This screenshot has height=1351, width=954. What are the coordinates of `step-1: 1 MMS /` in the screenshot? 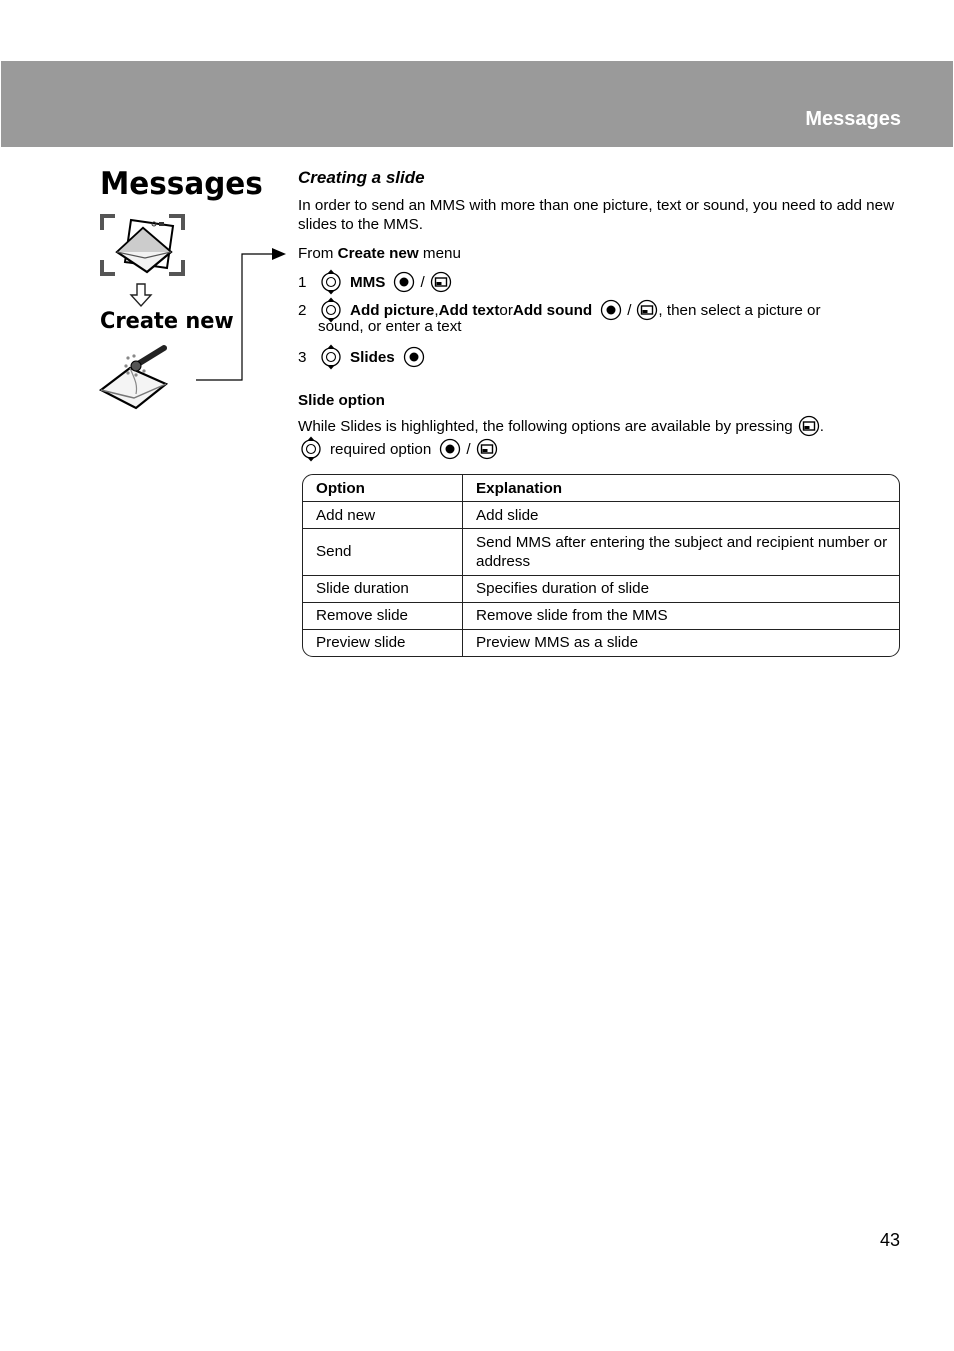 It's located at (375, 282).